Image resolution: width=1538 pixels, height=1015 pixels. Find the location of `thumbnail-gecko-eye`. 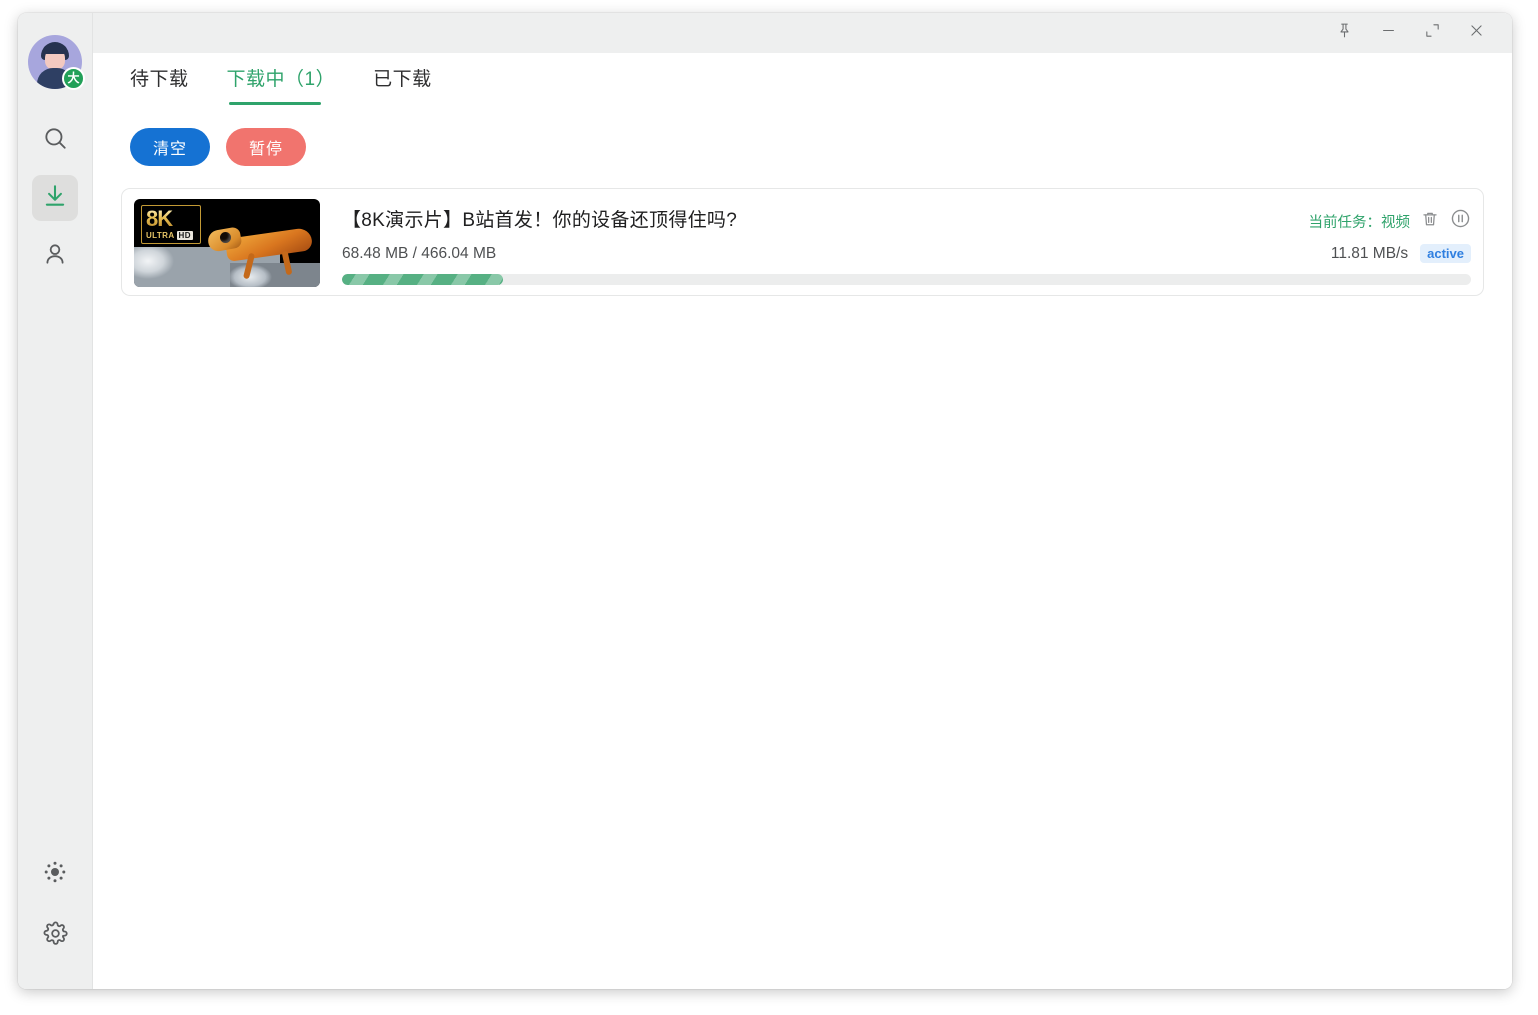

thumbnail-gecko-eye is located at coordinates (225, 237).